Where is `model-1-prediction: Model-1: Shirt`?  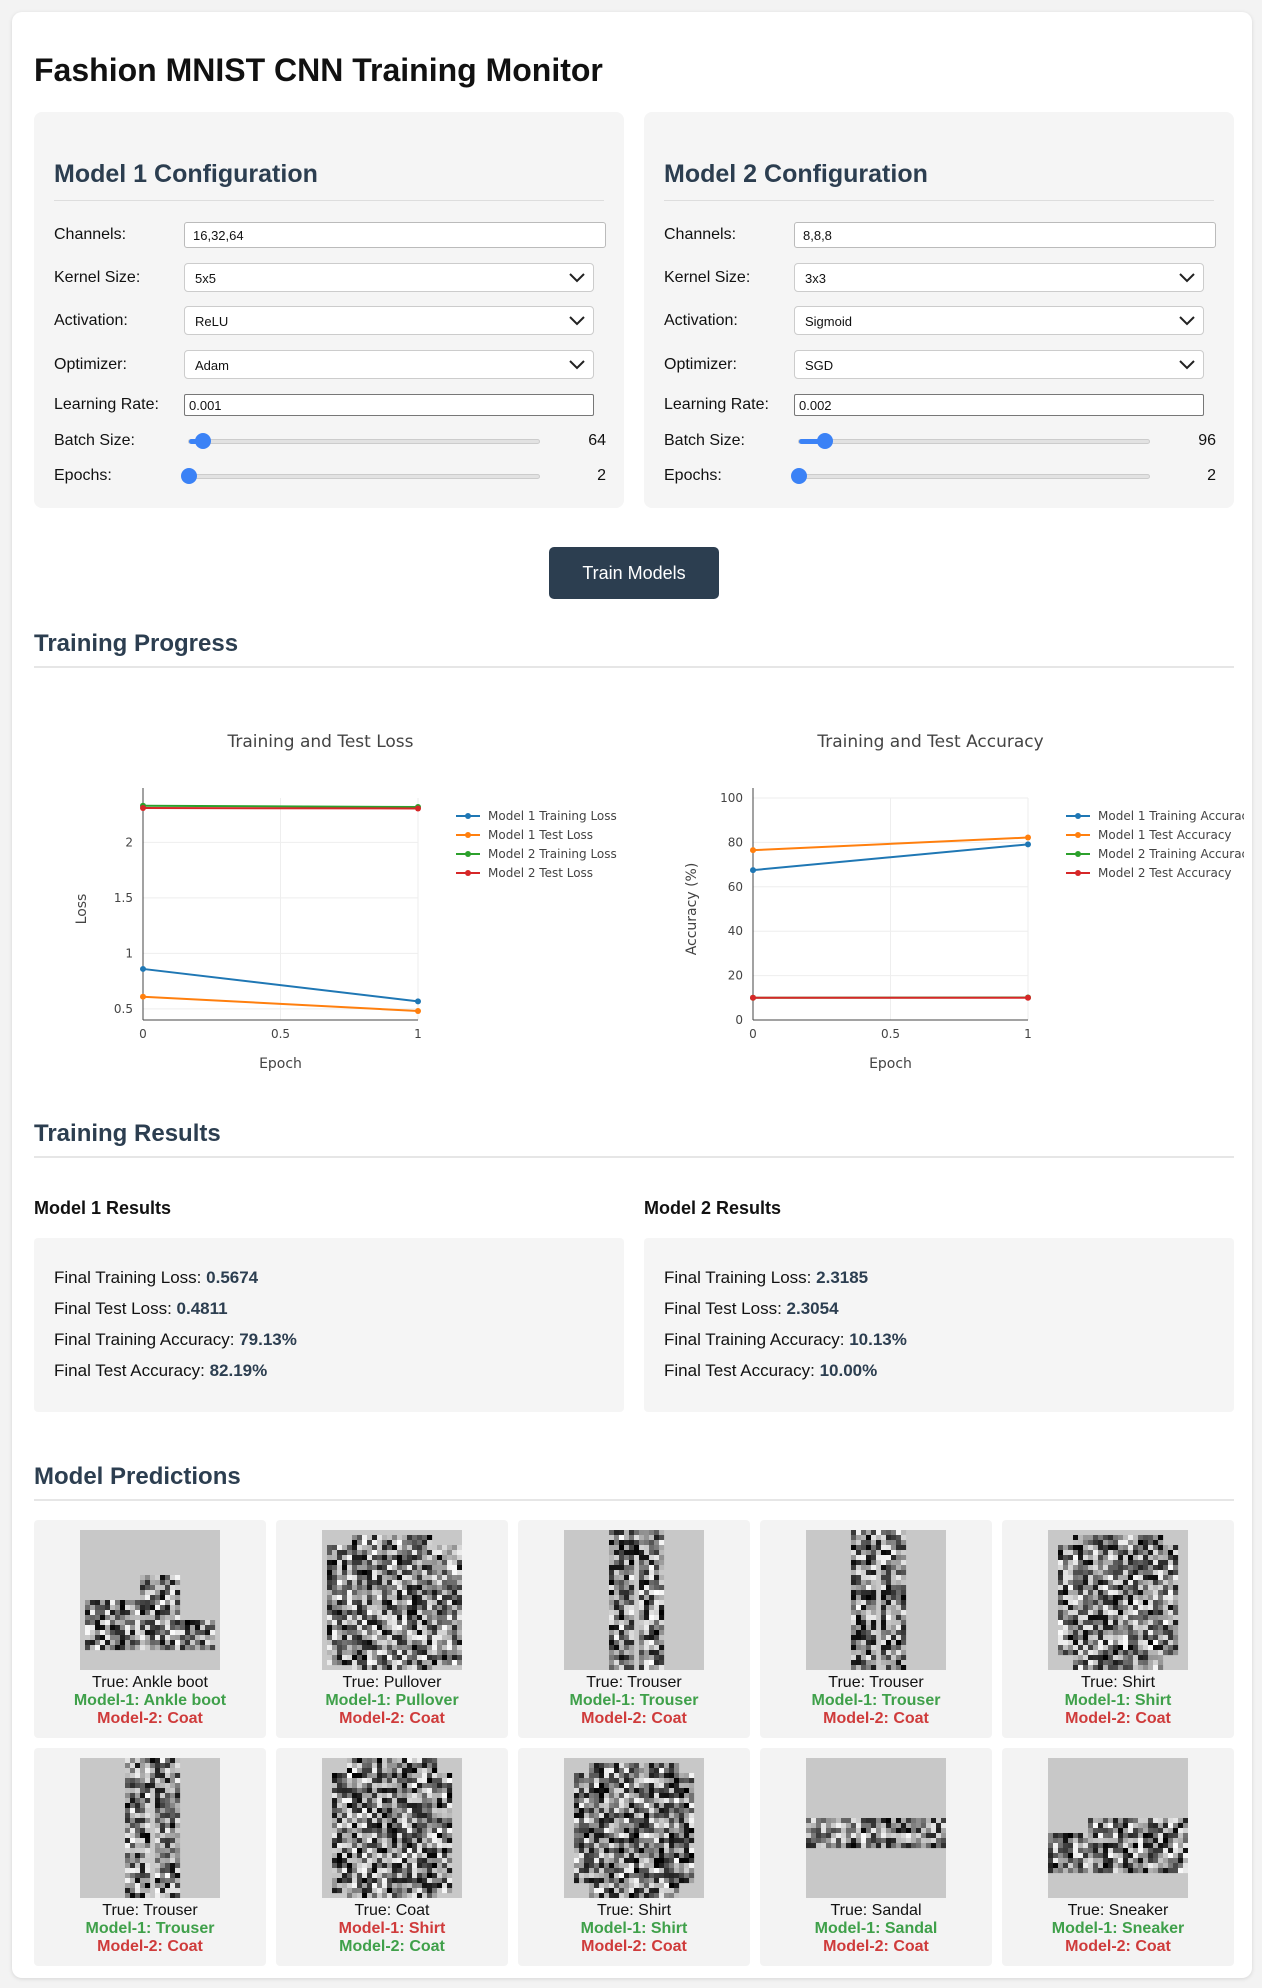
model-1-prediction: Model-1: Shirt is located at coordinates (634, 1928).